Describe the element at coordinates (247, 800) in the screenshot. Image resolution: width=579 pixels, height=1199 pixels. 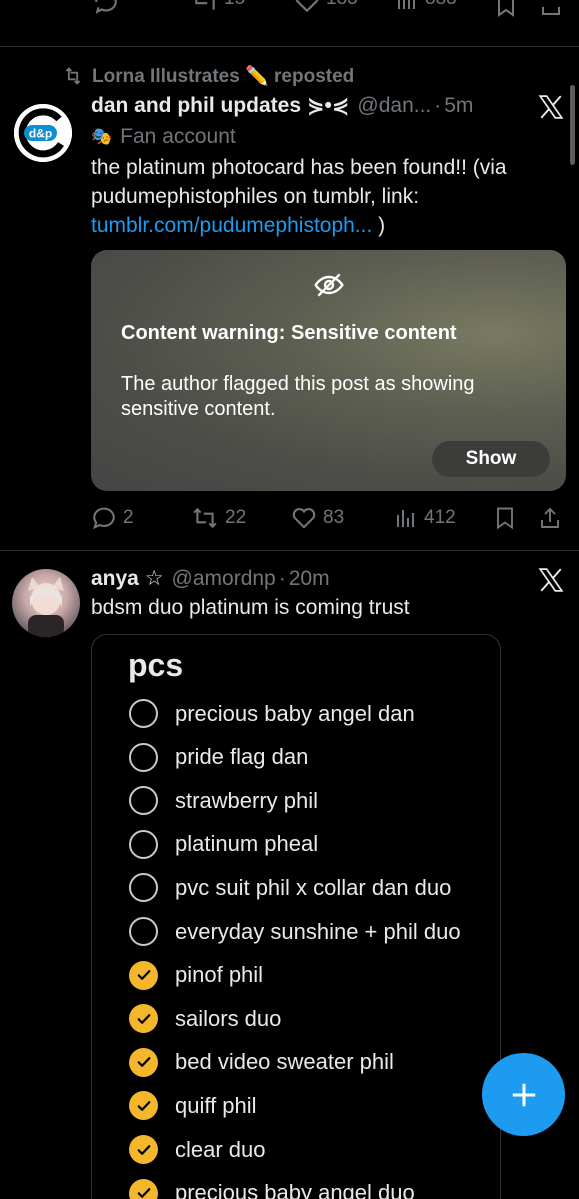
I see `checklist-item-label: strawberry phil` at that location.